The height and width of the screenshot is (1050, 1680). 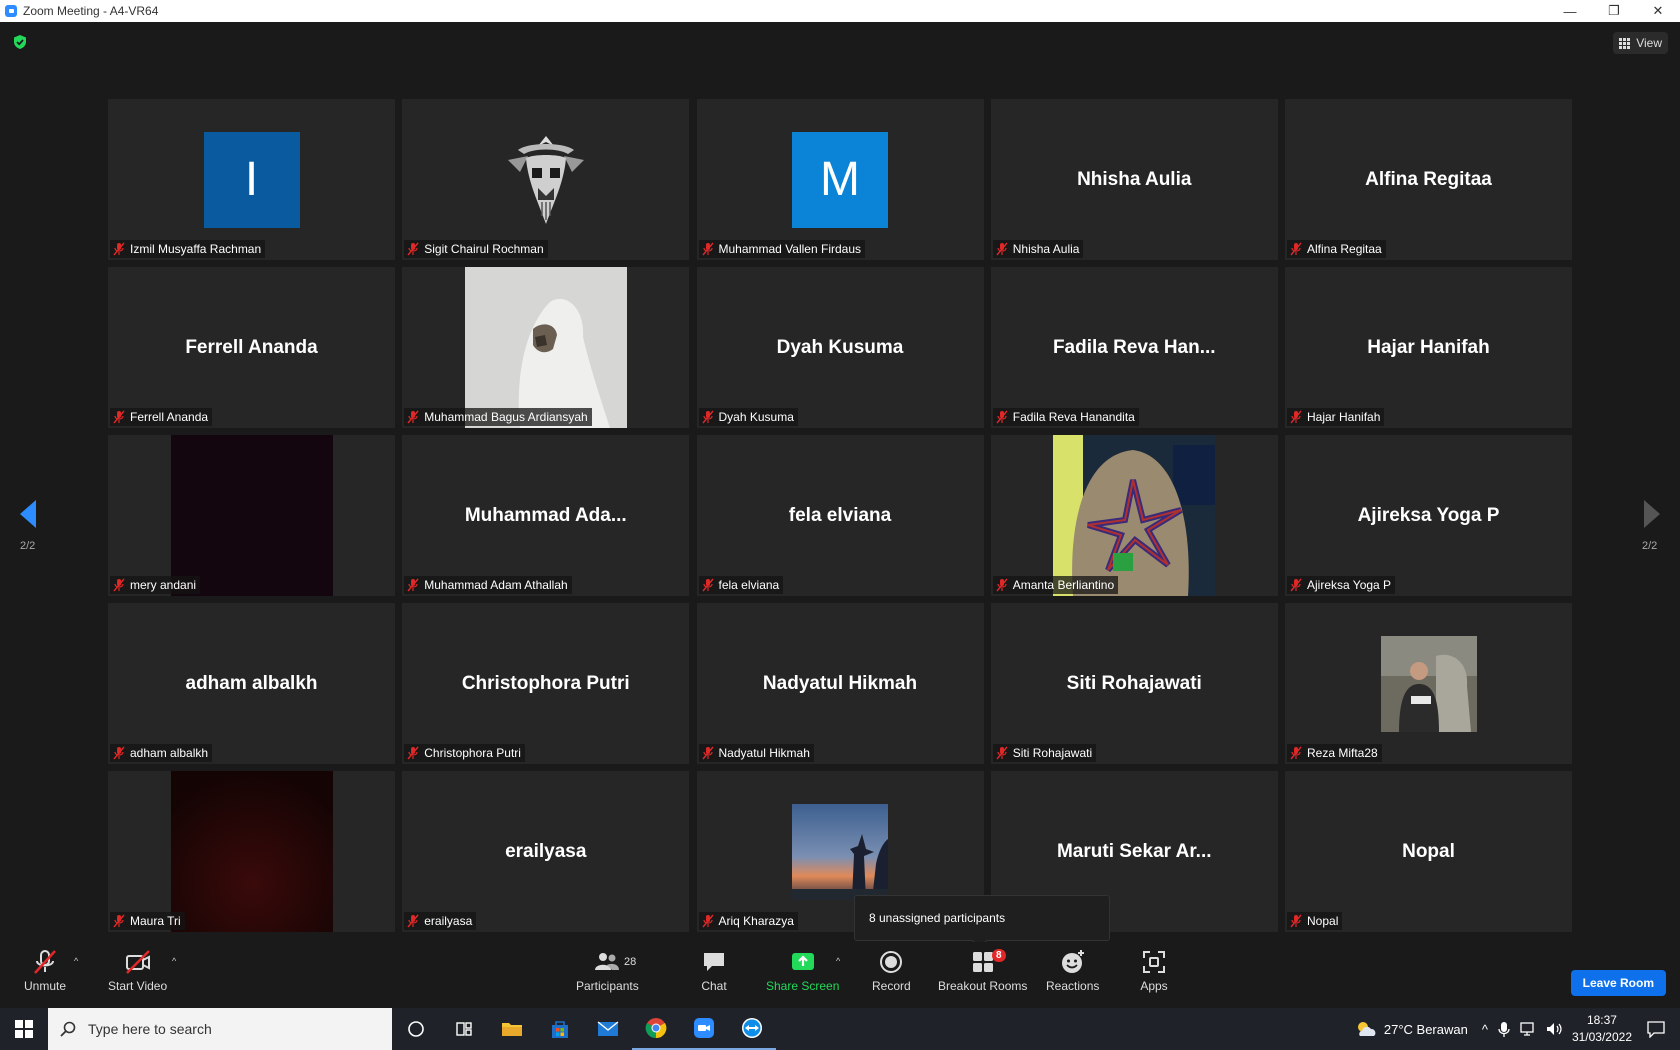 What do you see at coordinates (1334, 753) in the screenshot?
I see `participant-name-tag: Reza Mifta28` at bounding box center [1334, 753].